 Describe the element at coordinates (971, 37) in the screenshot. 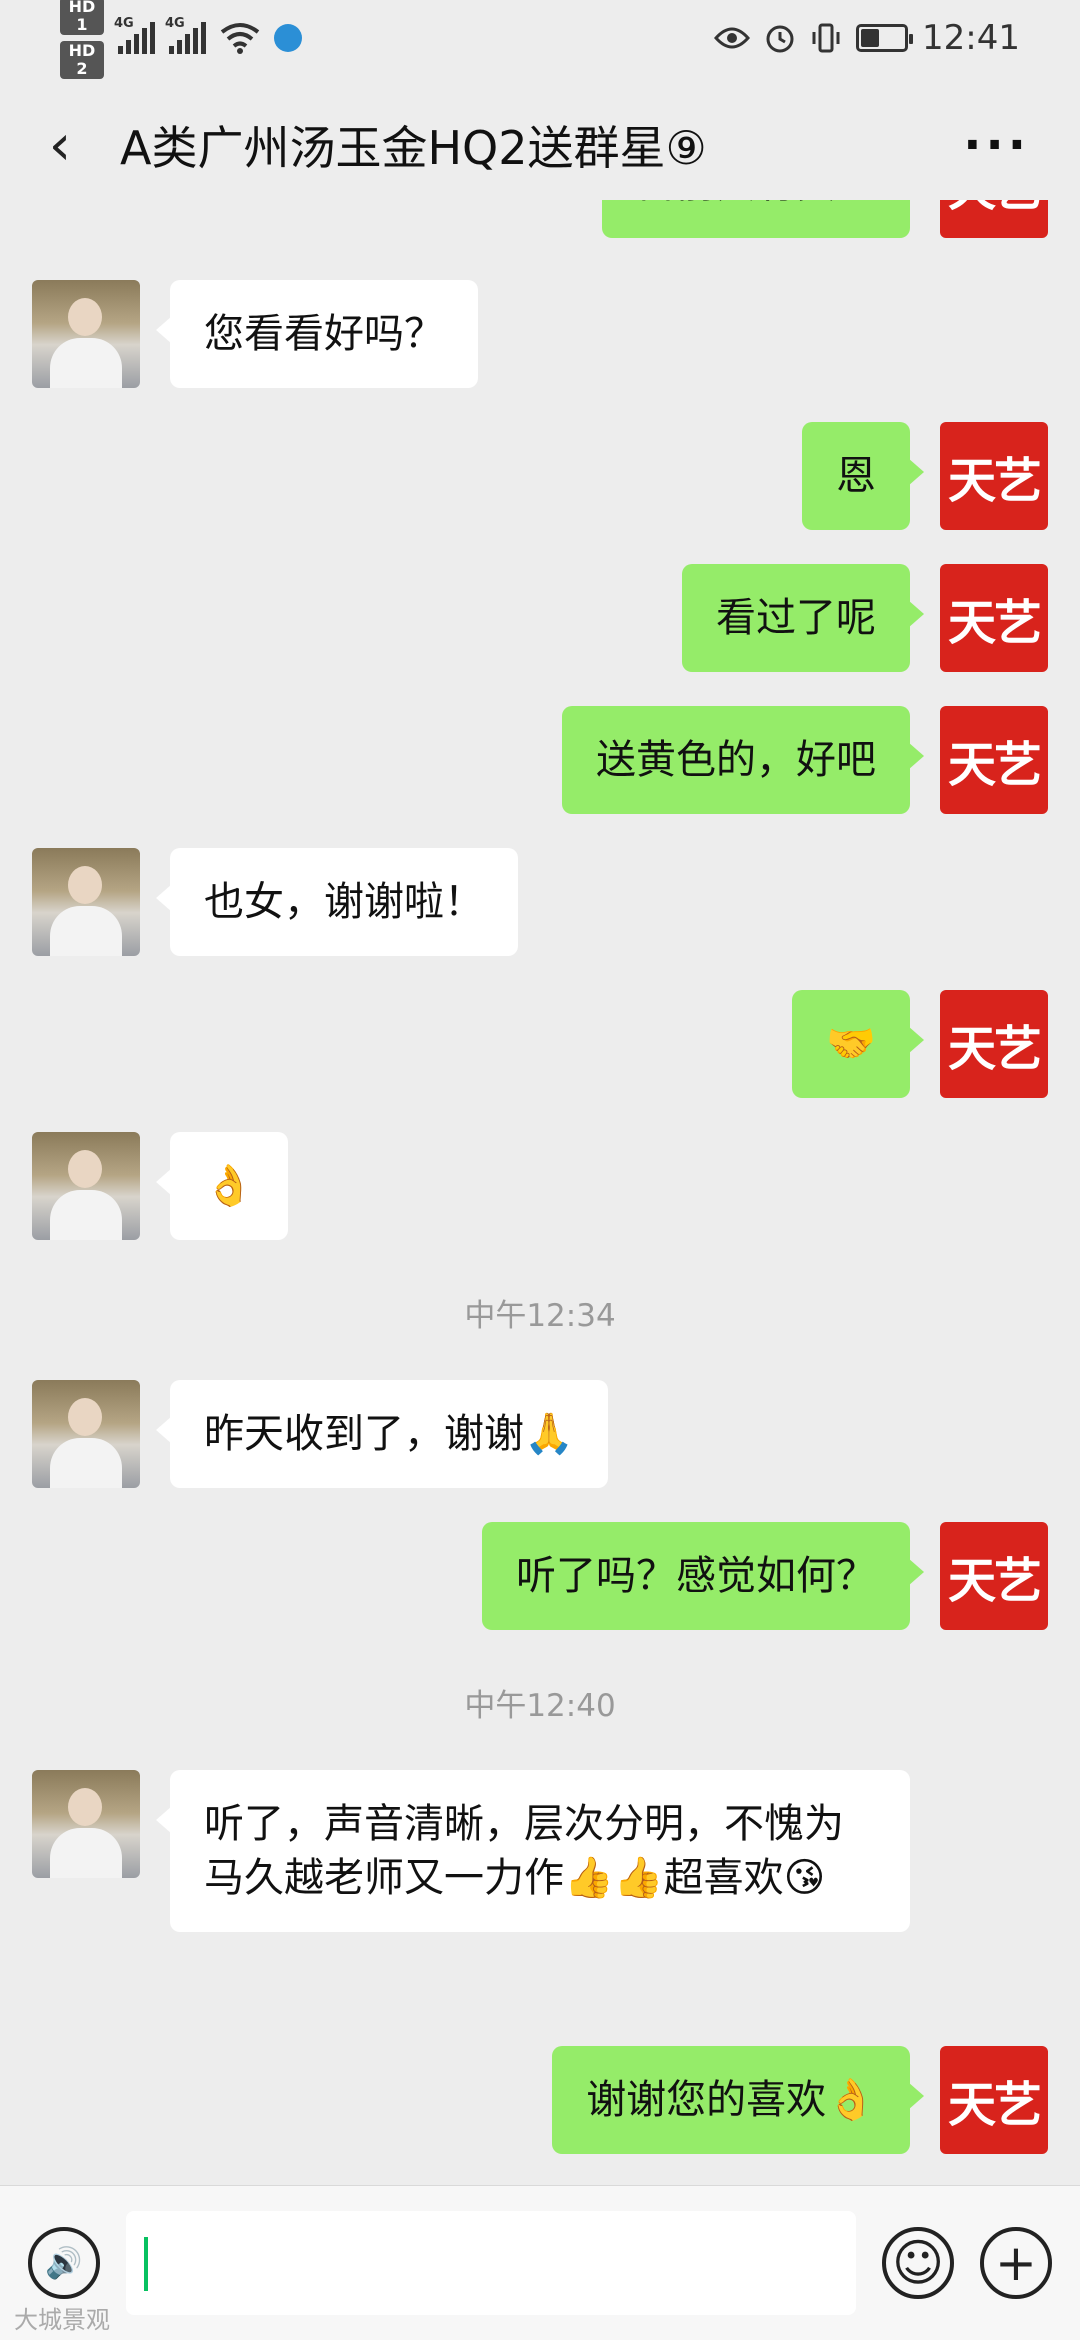

I see `status-time: 12:41` at that location.